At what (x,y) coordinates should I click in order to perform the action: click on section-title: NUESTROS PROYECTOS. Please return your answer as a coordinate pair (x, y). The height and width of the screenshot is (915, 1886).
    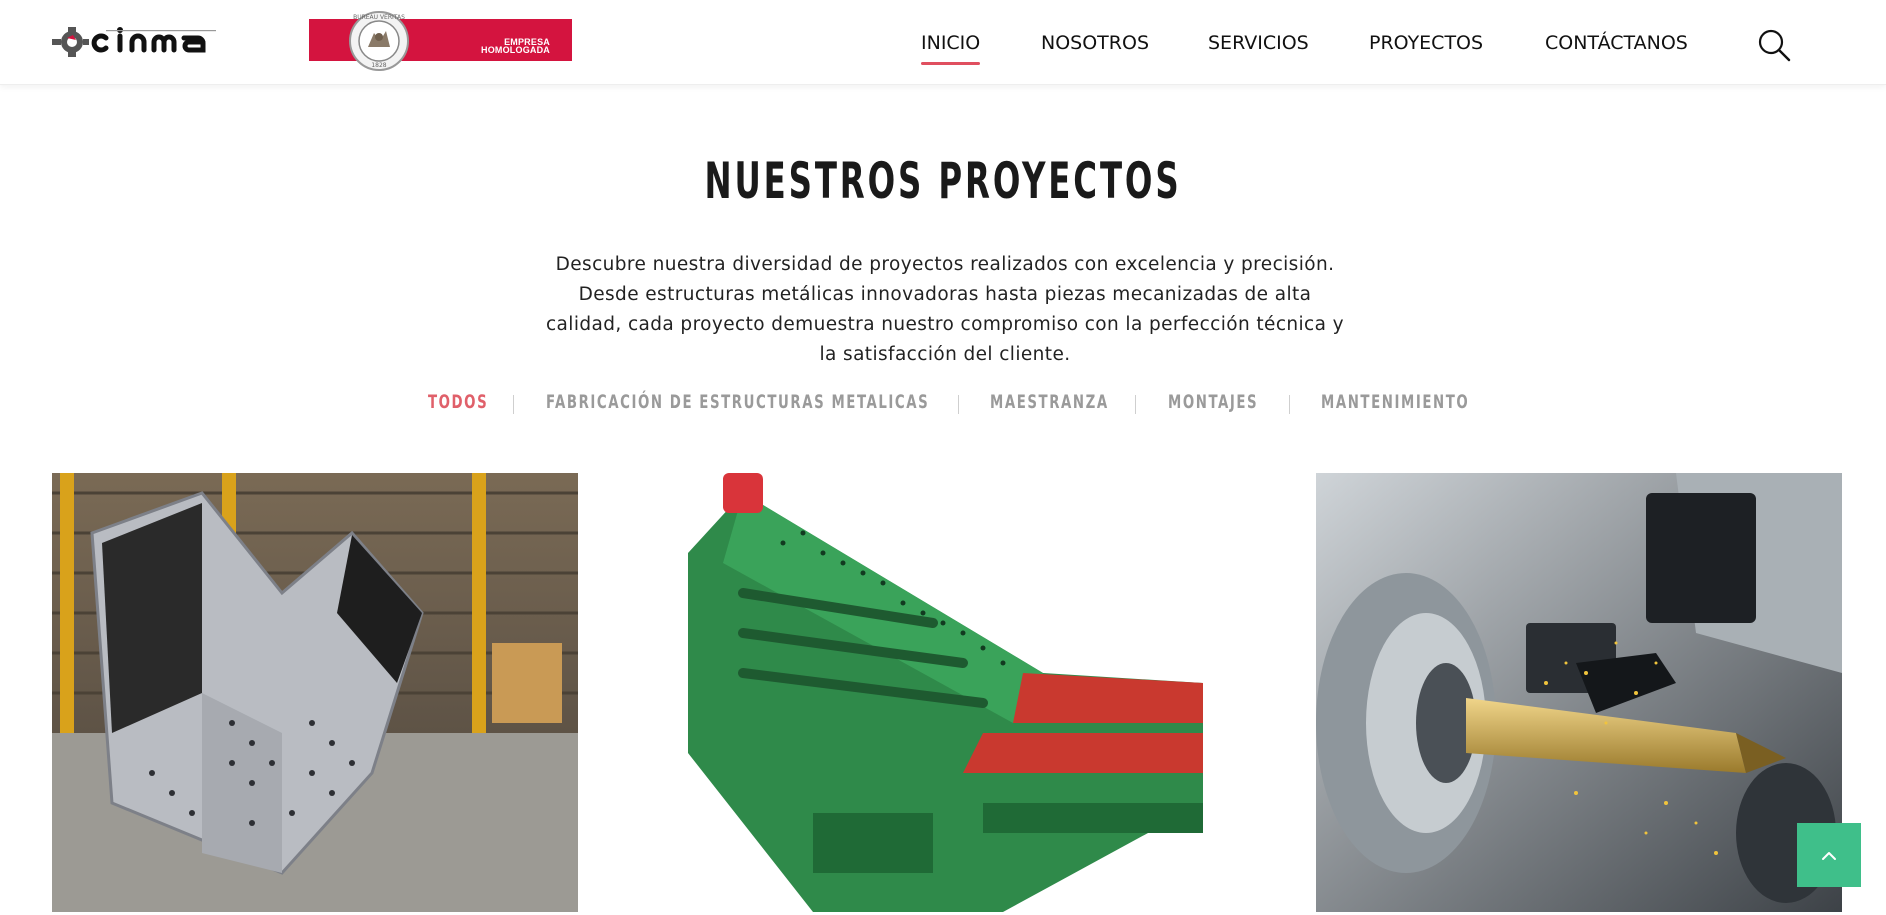
    Looking at the image, I should click on (943, 181).